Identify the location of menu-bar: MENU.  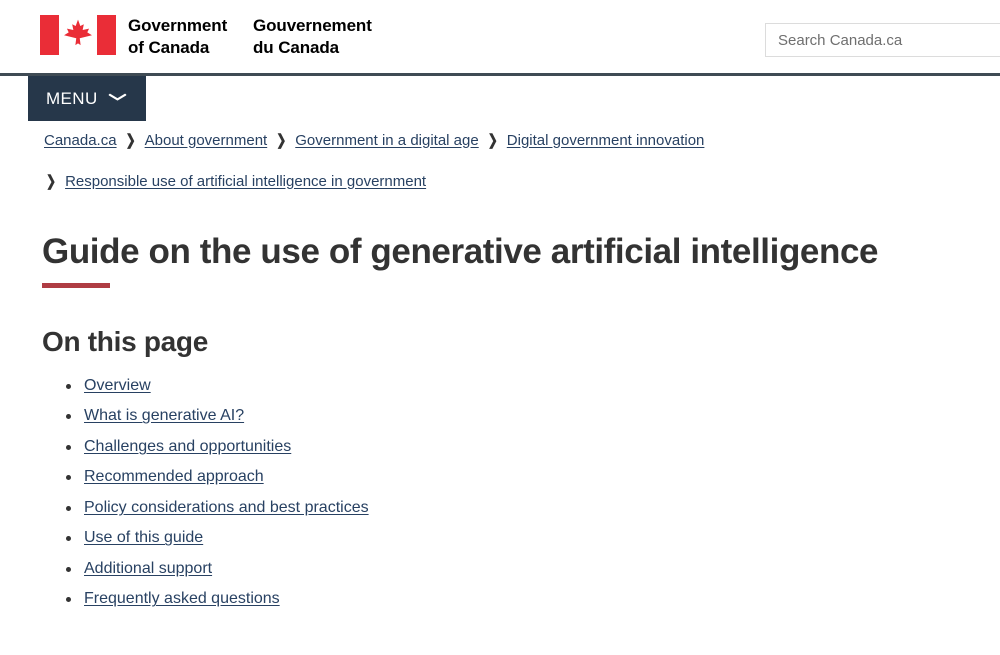
(500, 102).